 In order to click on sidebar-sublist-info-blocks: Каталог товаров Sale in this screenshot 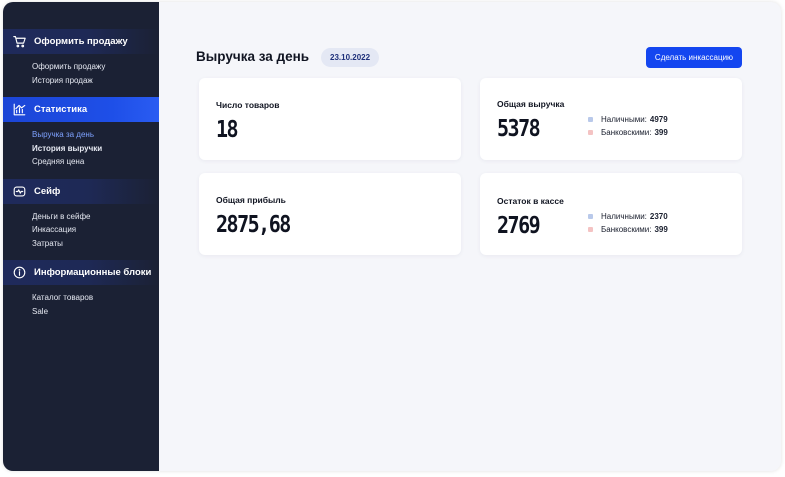, I will do `click(81, 306)`.